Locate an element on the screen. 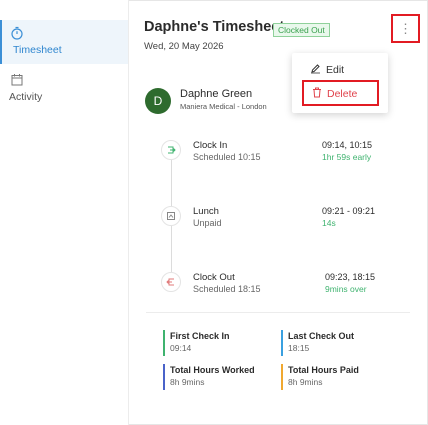  stat-label: First Check In is located at coordinates (200, 336).